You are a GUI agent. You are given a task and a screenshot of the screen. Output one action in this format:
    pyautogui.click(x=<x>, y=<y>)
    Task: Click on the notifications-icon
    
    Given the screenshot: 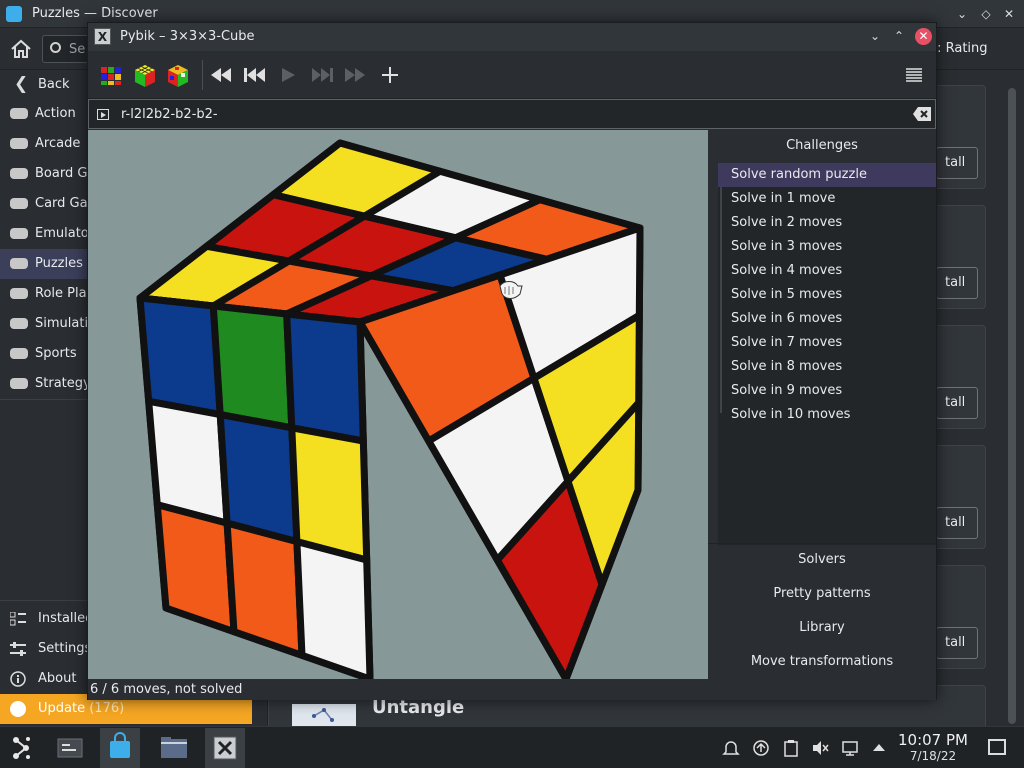 What is the action you would take?
    pyautogui.click(x=731, y=748)
    